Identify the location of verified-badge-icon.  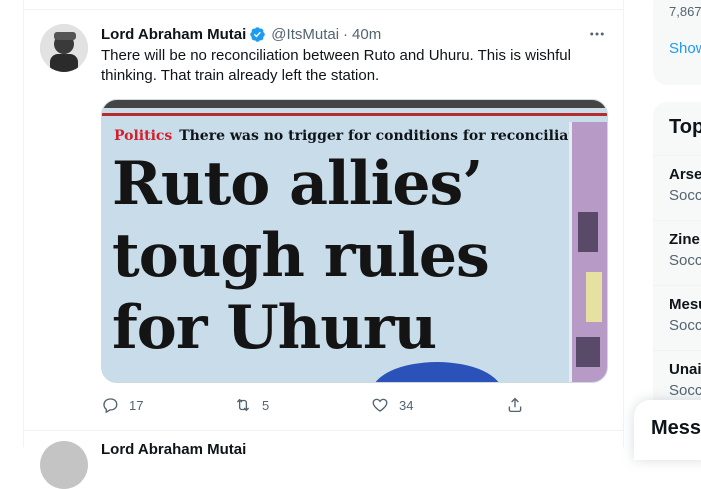
(257, 34).